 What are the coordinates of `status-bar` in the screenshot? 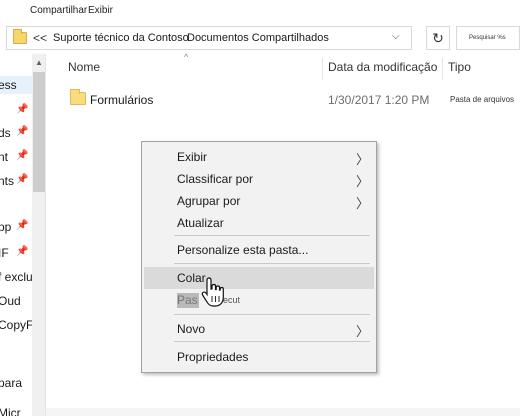 It's located at (283, 412).